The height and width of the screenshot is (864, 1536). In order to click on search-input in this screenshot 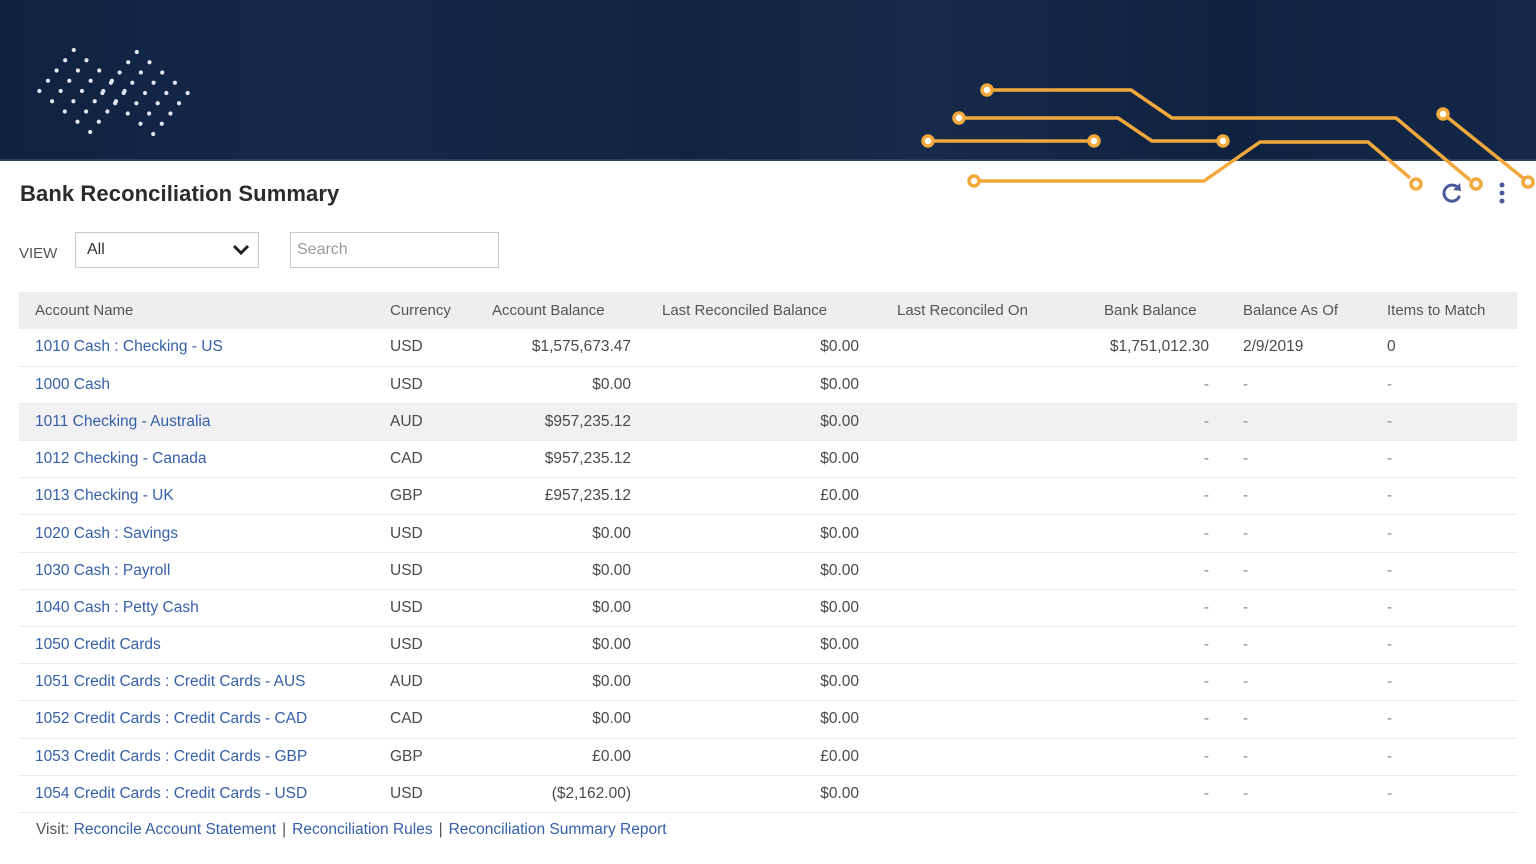, I will do `click(394, 250)`.